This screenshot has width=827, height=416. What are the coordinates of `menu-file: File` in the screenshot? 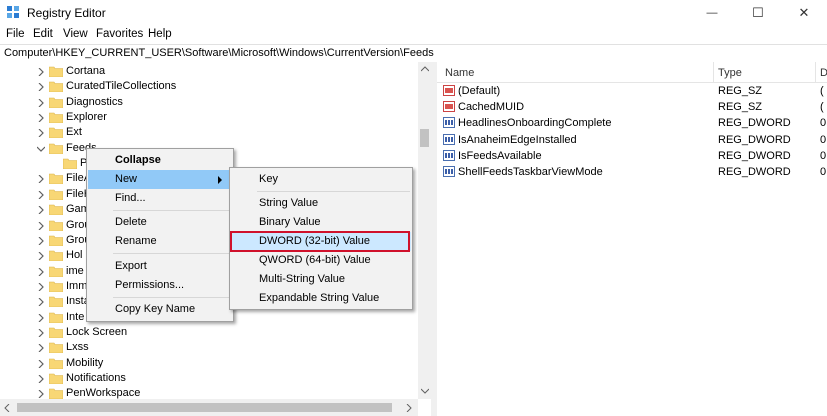 It's located at (15, 34).